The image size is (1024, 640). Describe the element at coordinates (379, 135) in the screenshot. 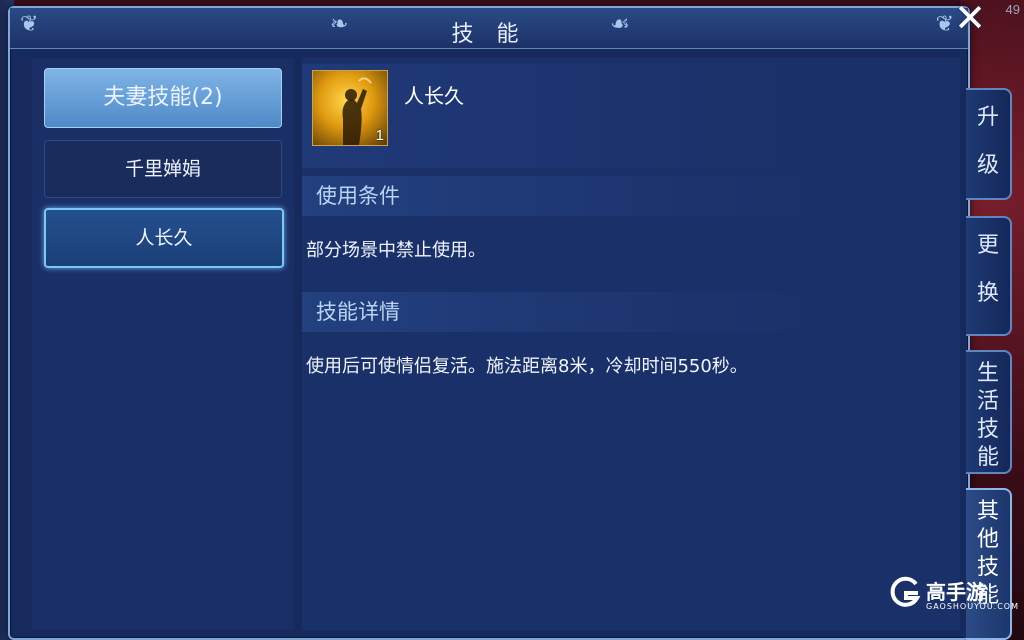

I see `skill-level-number: 1` at that location.